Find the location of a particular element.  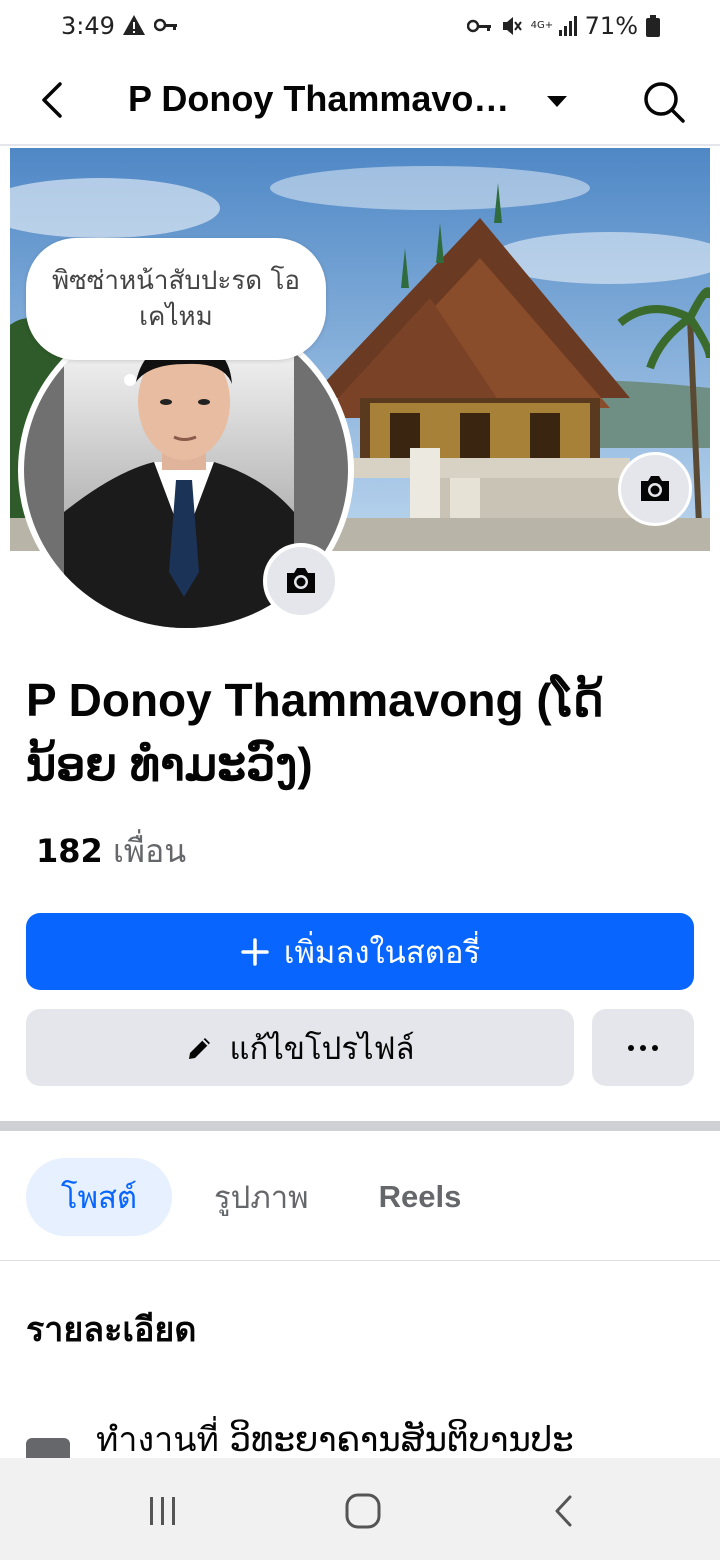

status-right-icons: 4G+ 71% is located at coordinates (563, 26).